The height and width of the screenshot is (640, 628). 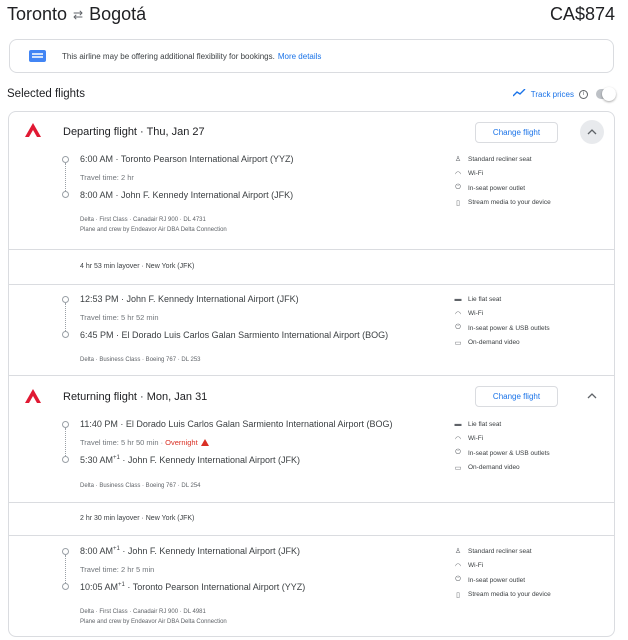 I want to click on overnight-label: Overnight, so click(x=181, y=442).